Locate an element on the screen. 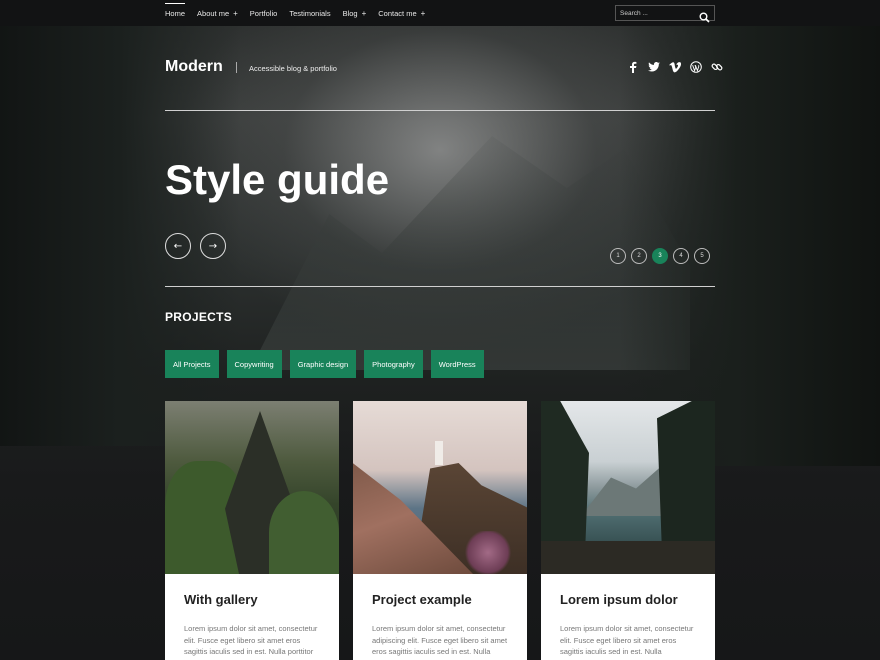 Image resolution: width=880 pixels, height=660 pixels. nav-item-blog: Blog + is located at coordinates (355, 13).